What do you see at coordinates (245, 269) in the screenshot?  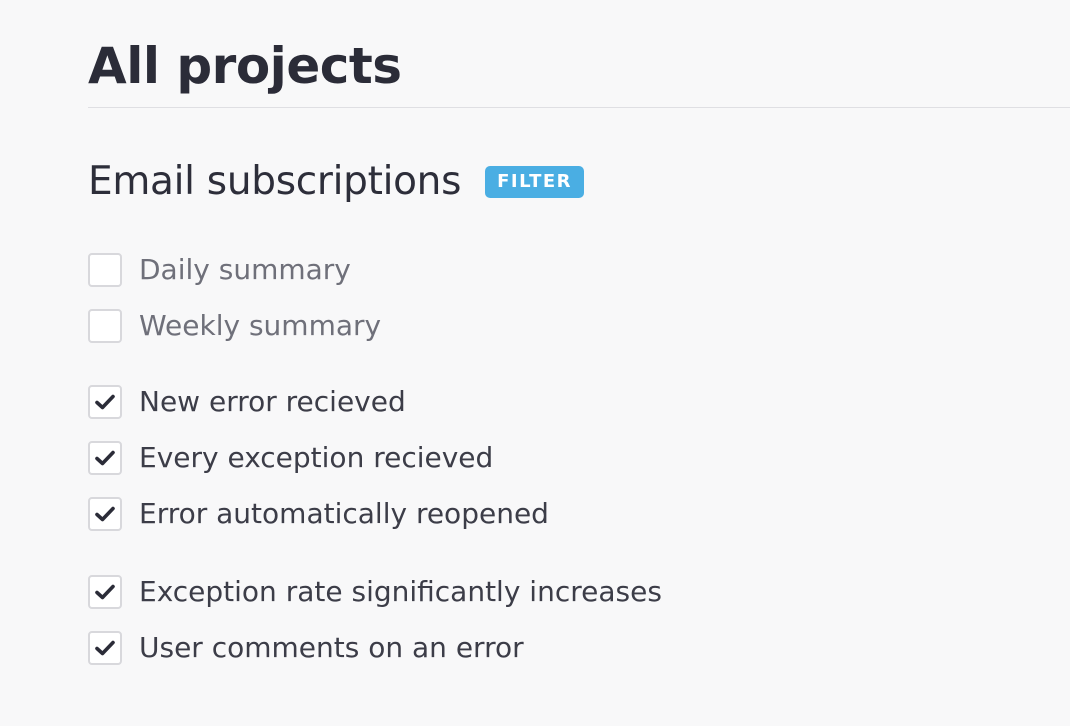 I see `option-label: Daily summary` at bounding box center [245, 269].